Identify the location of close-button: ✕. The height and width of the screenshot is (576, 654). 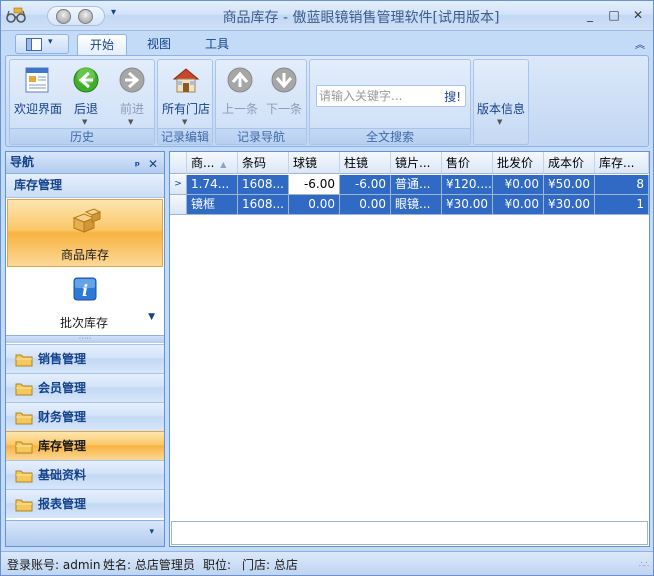
(638, 15).